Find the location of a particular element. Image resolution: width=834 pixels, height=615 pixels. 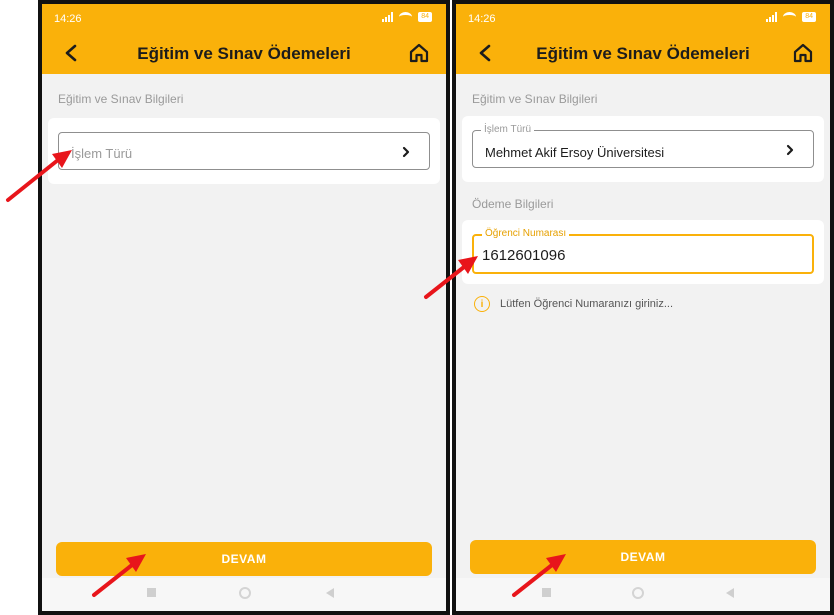

payment-card: Öğrenci Numarası 1612601096 is located at coordinates (643, 252).